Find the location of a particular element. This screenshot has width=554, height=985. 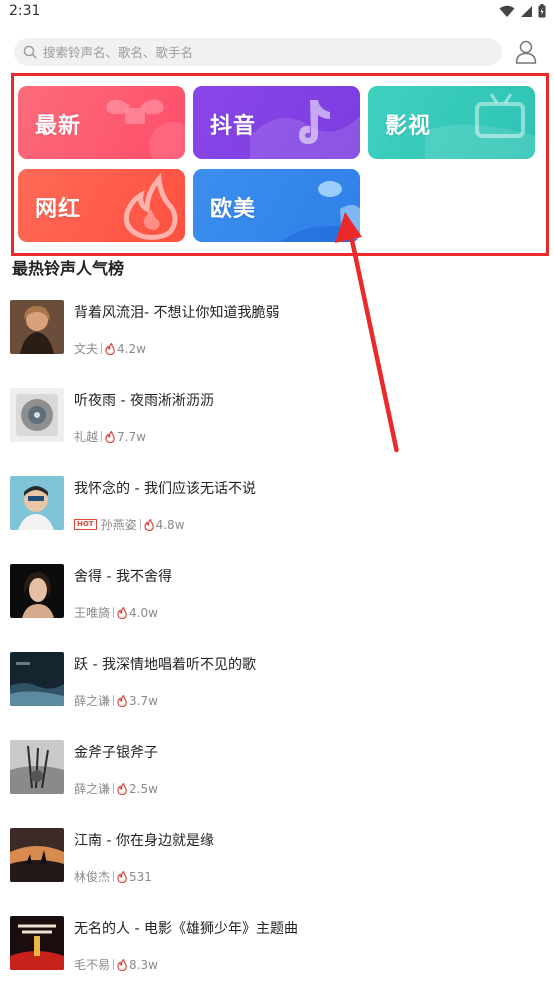

song-row: 背着风流泪- 不想让你知道我脆弱 文夫 4.2w is located at coordinates (277, 344).